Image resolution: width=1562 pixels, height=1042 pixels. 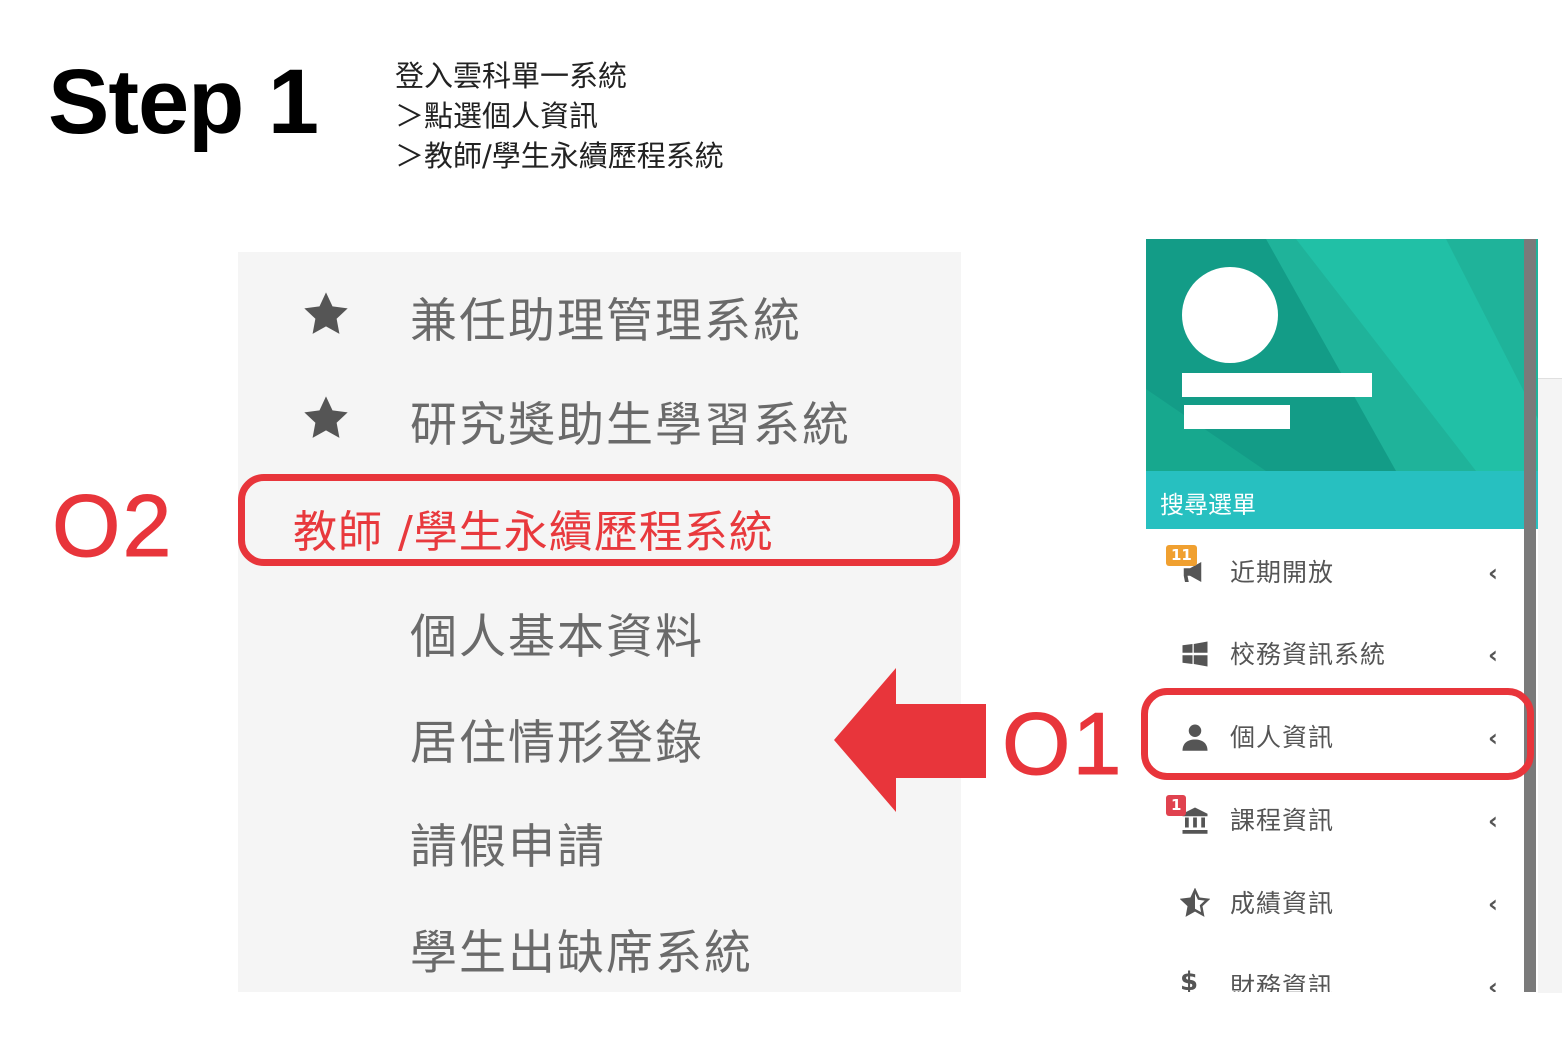 What do you see at coordinates (1342, 904) in the screenshot?
I see `sidebar-item-grade-info: 成績資訊 ‹` at bounding box center [1342, 904].